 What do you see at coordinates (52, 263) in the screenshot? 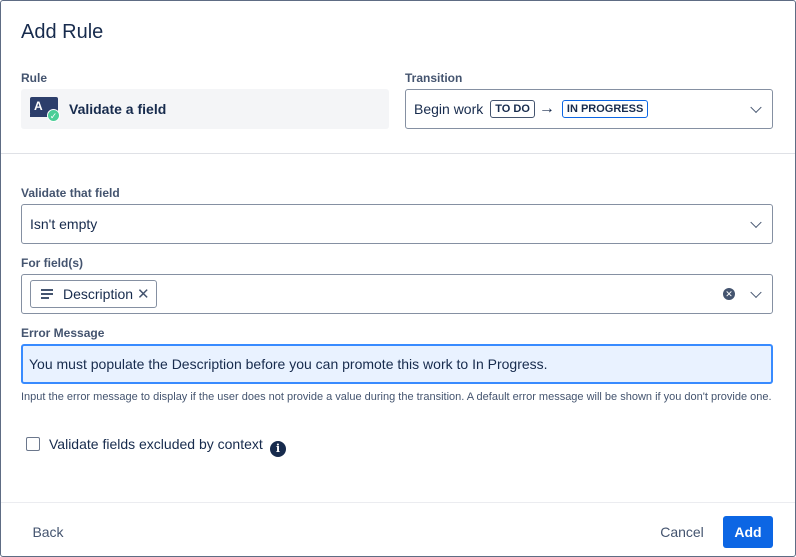
I see `for-fields-label: For field(s)` at bounding box center [52, 263].